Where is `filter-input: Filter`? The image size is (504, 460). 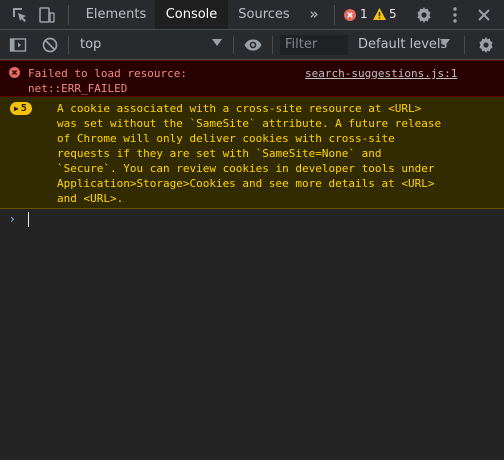 filter-input: Filter is located at coordinates (314, 45).